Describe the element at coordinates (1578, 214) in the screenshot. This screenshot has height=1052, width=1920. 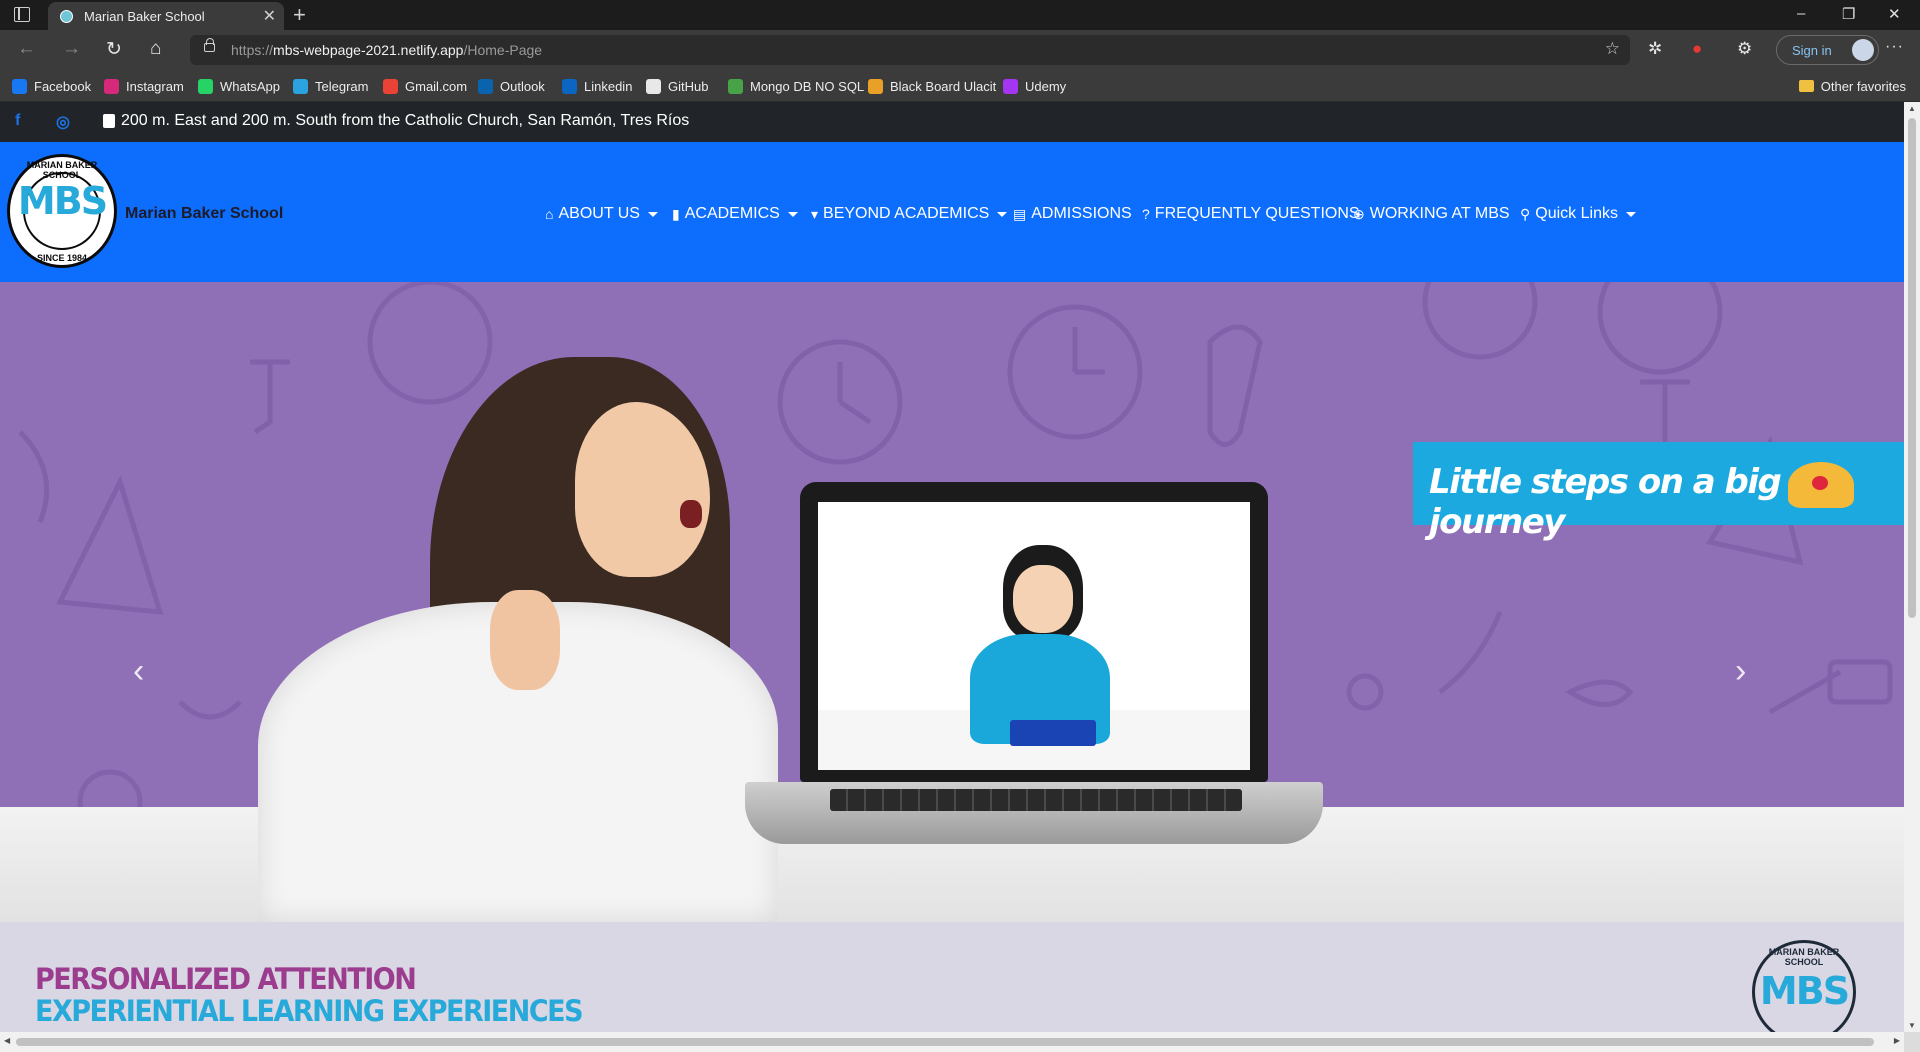
I see `nav-item-quick-links: ⚲ Quick Links` at that location.